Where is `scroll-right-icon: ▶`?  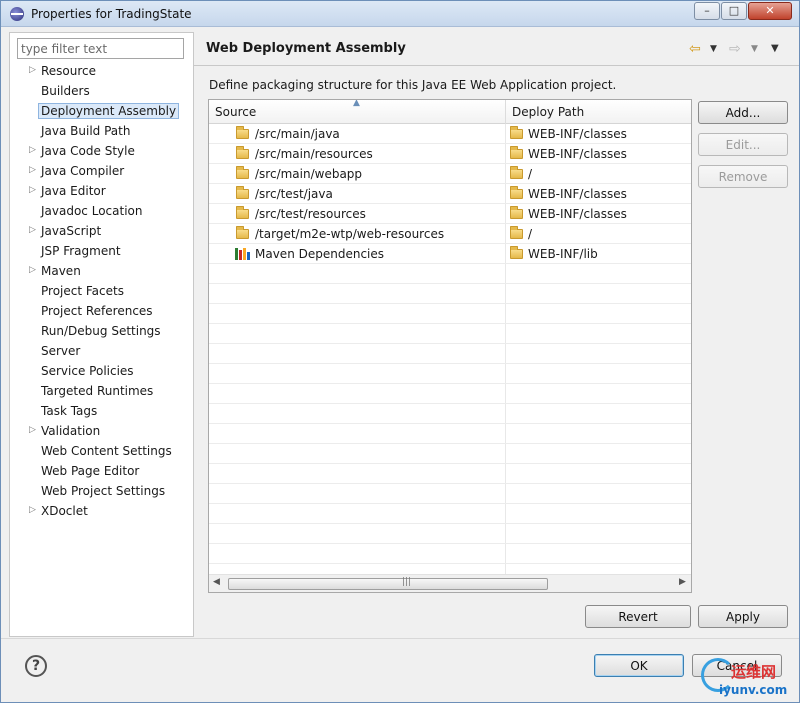 scroll-right-icon: ▶ is located at coordinates (682, 582).